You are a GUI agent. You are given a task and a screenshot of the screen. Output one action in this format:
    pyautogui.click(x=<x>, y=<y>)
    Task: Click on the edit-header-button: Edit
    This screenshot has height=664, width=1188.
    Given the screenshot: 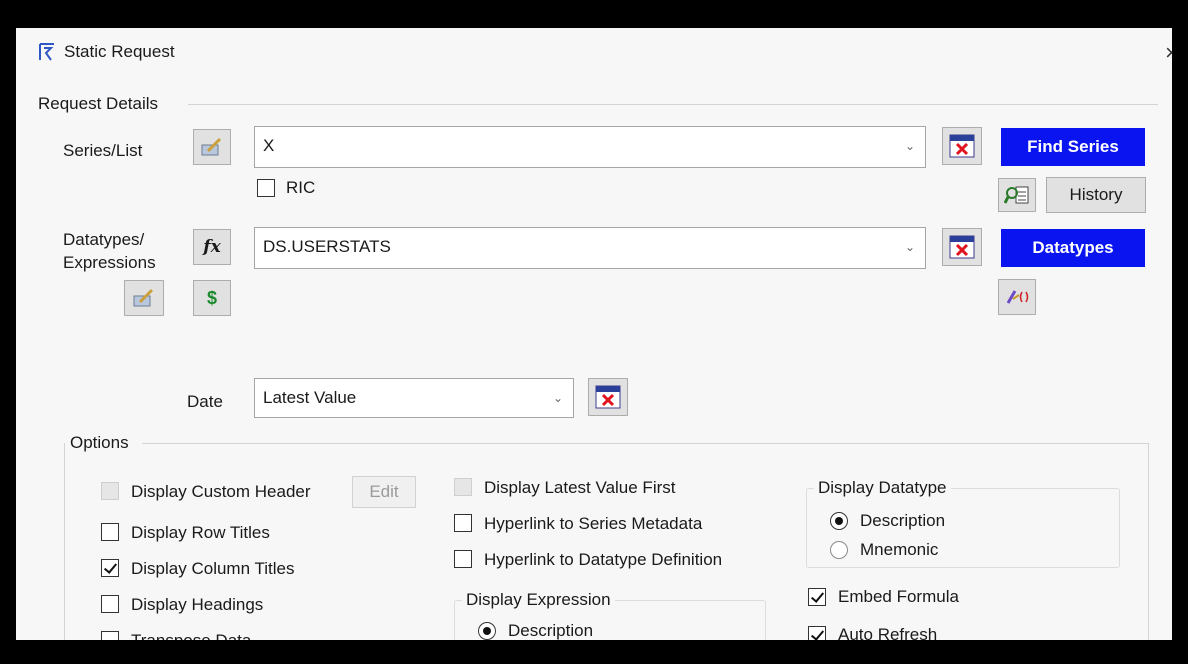 What is the action you would take?
    pyautogui.click(x=384, y=492)
    